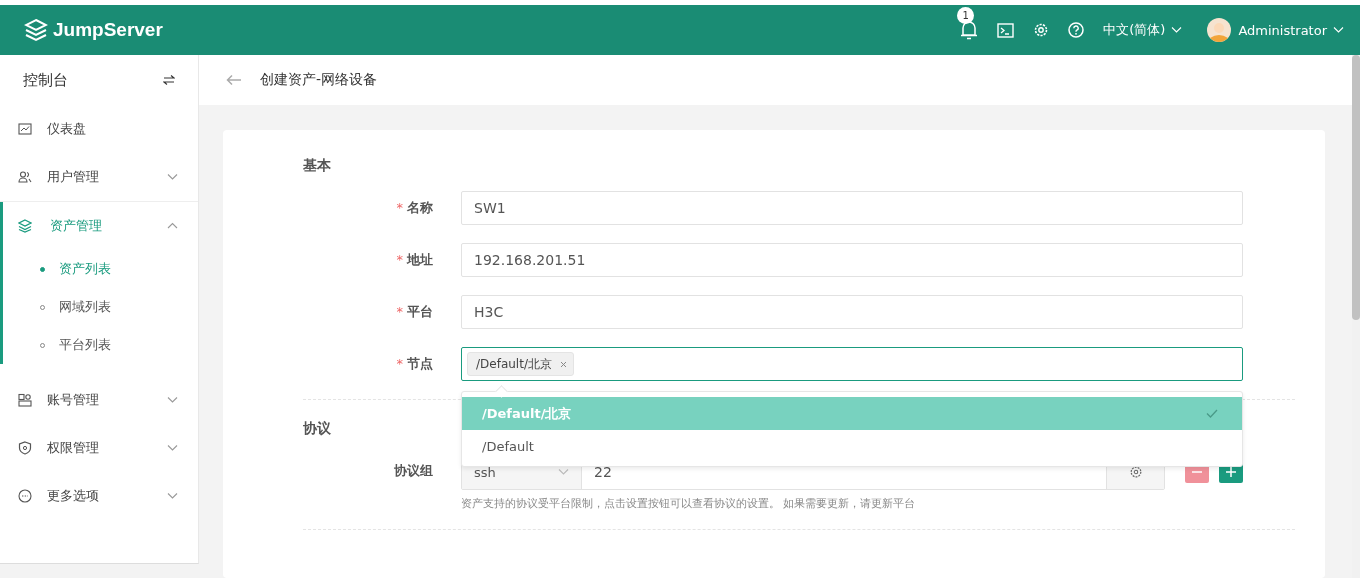 The width and height of the screenshot is (1360, 578). Describe the element at coordinates (1006, 30) in the screenshot. I see `terminal-icon` at that location.